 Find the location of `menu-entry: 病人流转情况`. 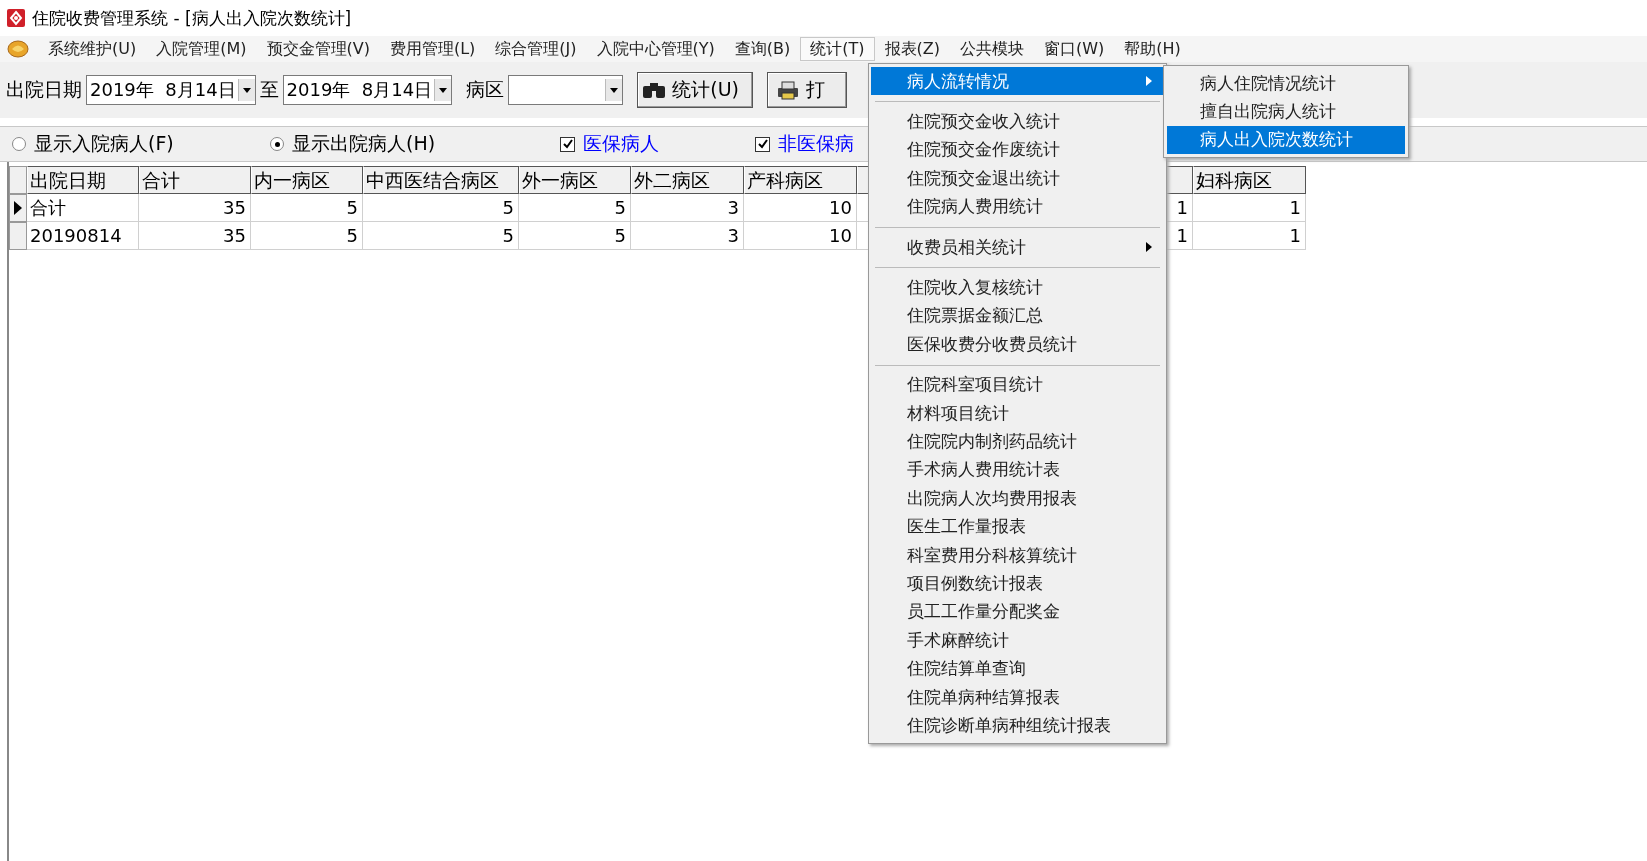

menu-entry: 病人流转情况 is located at coordinates (1017, 81).